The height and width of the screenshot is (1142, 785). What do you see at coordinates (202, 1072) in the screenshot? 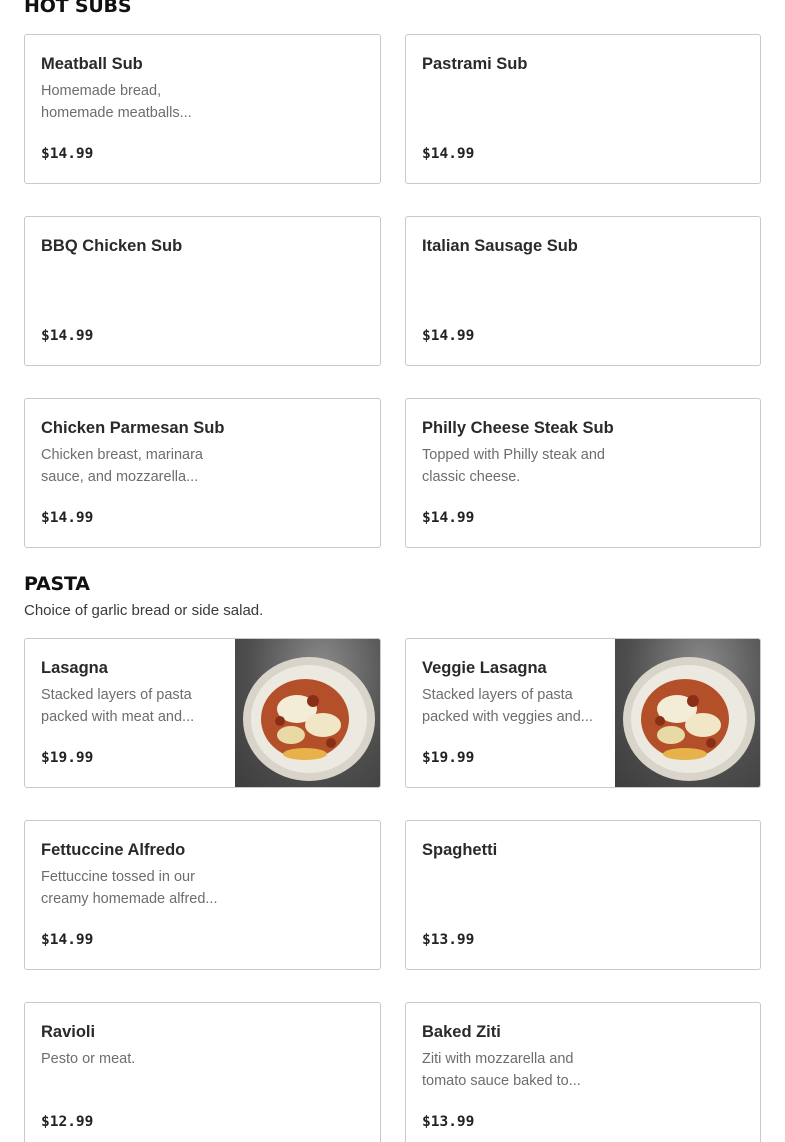
I see `menu-item-card: Ravioli Pesto or meat. $12.99` at bounding box center [202, 1072].